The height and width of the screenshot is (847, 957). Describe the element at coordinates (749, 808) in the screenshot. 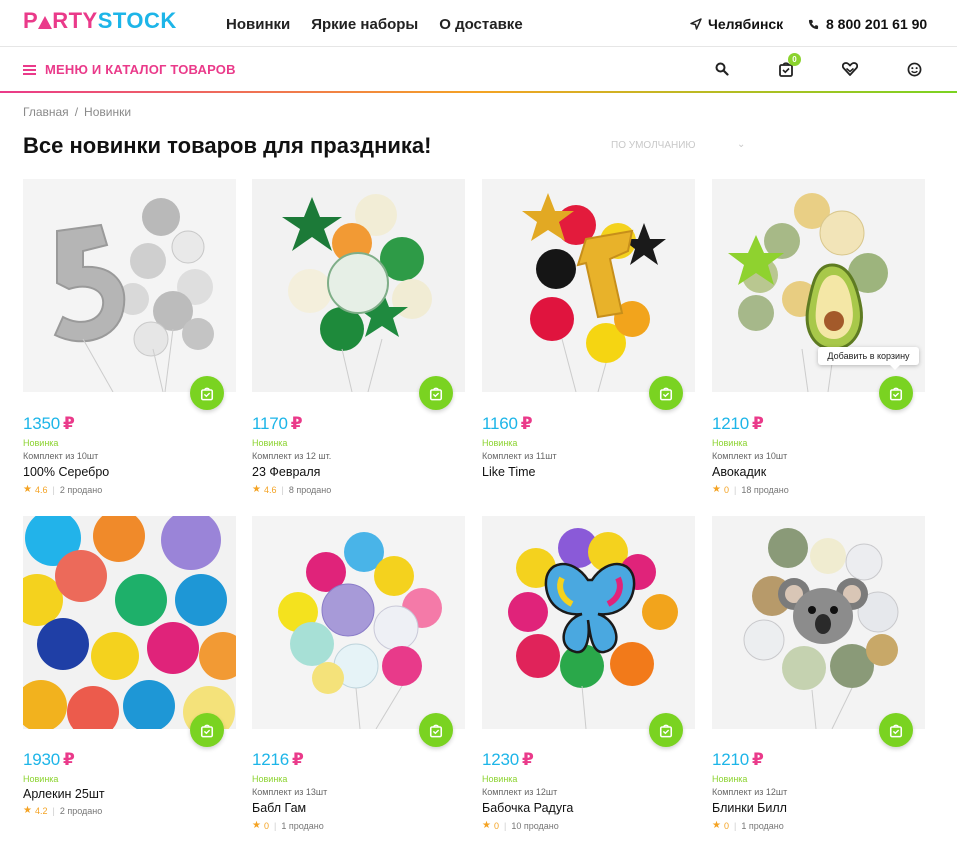

I see `product-name: Блинки Билл` at that location.